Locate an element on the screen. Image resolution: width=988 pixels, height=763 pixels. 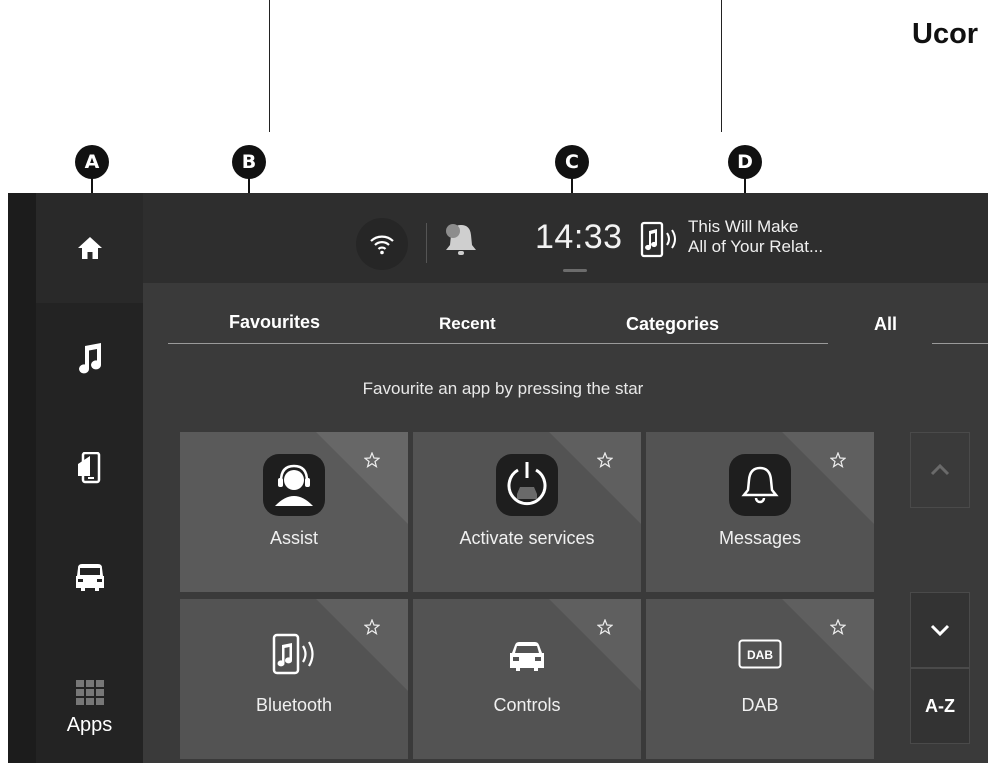
drag-handle is located at coordinates (575, 270).